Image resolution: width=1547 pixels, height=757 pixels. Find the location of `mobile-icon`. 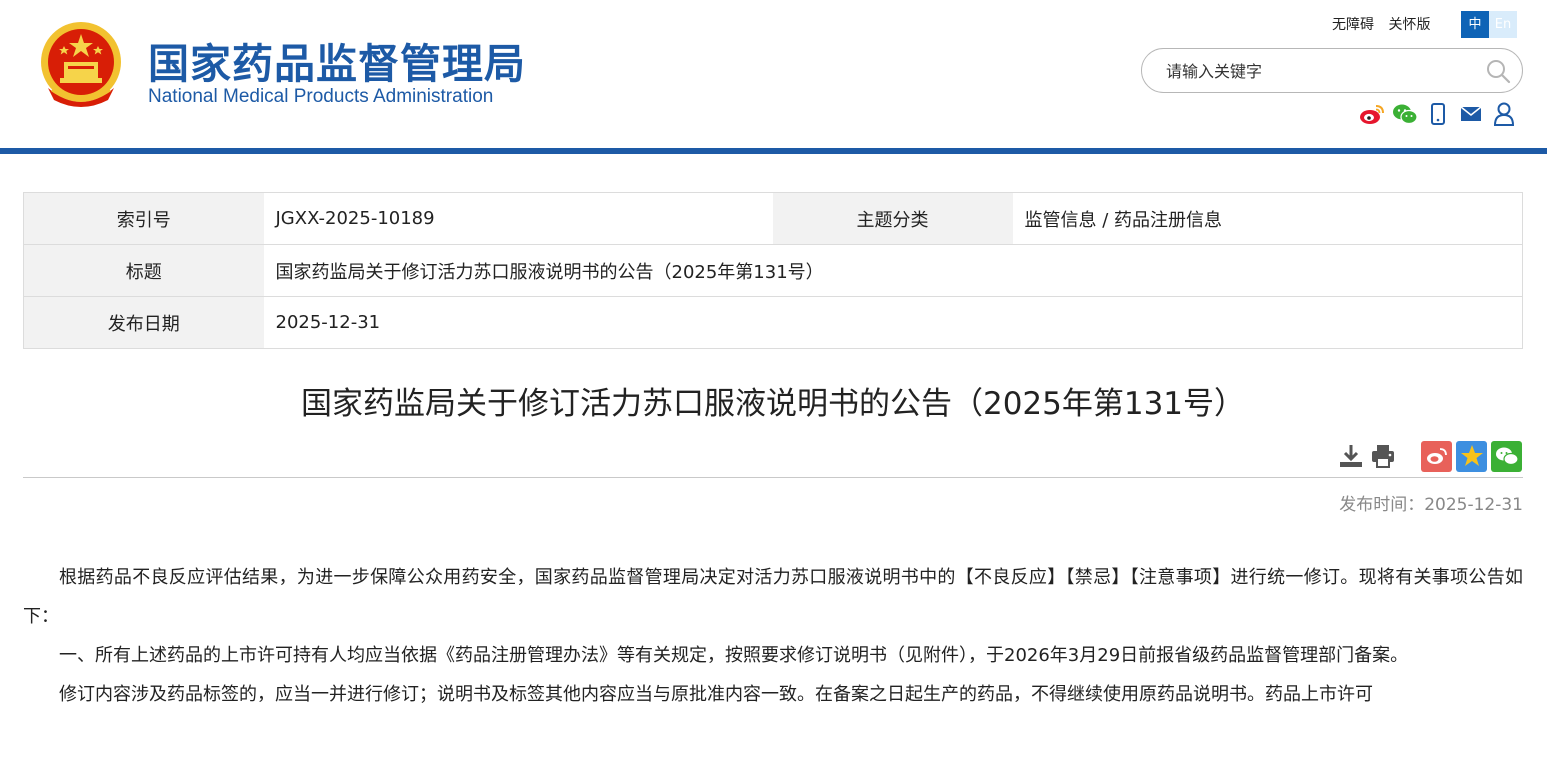

mobile-icon is located at coordinates (1438, 114).